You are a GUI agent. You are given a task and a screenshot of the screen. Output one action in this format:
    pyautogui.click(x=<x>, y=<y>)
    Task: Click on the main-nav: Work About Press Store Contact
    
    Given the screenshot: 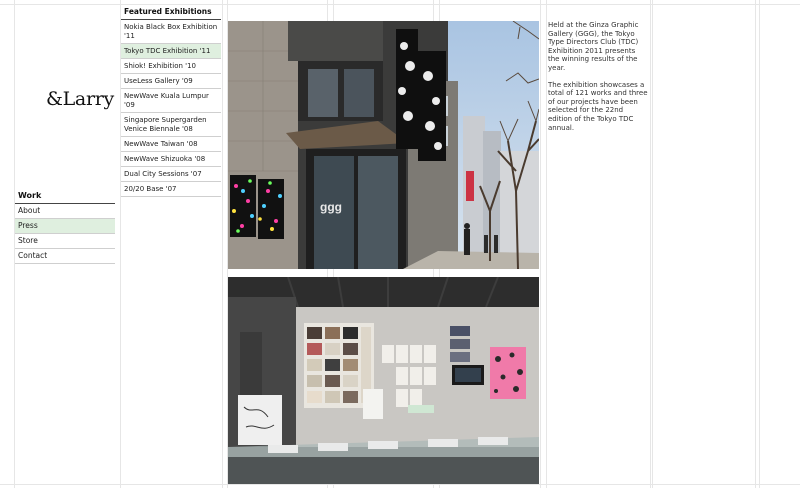 What is the action you would take?
    pyautogui.click(x=65, y=226)
    